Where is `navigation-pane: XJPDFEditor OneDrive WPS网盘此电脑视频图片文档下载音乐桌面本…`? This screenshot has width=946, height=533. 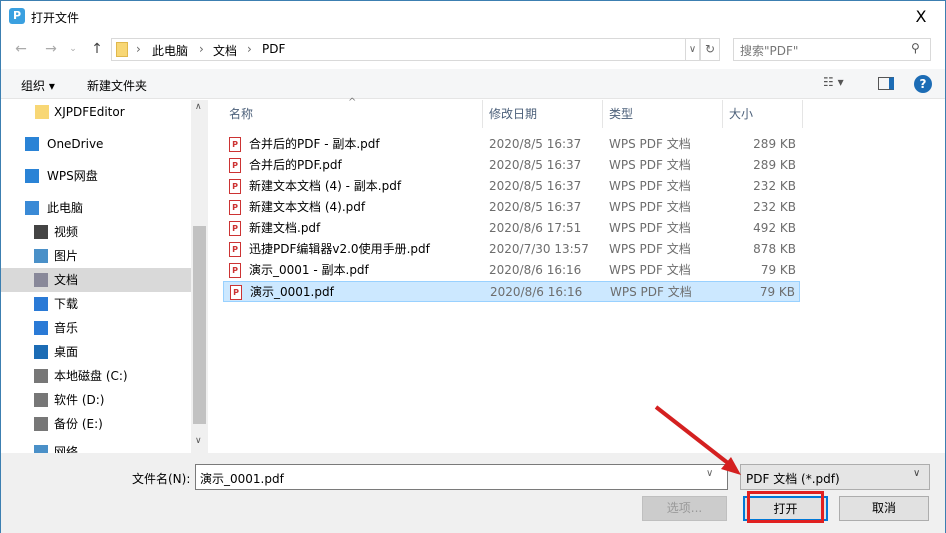 navigation-pane: XJPDFEditor OneDrive WPS网盘此电脑视频图片文档下载音乐桌面本… is located at coordinates (96, 276).